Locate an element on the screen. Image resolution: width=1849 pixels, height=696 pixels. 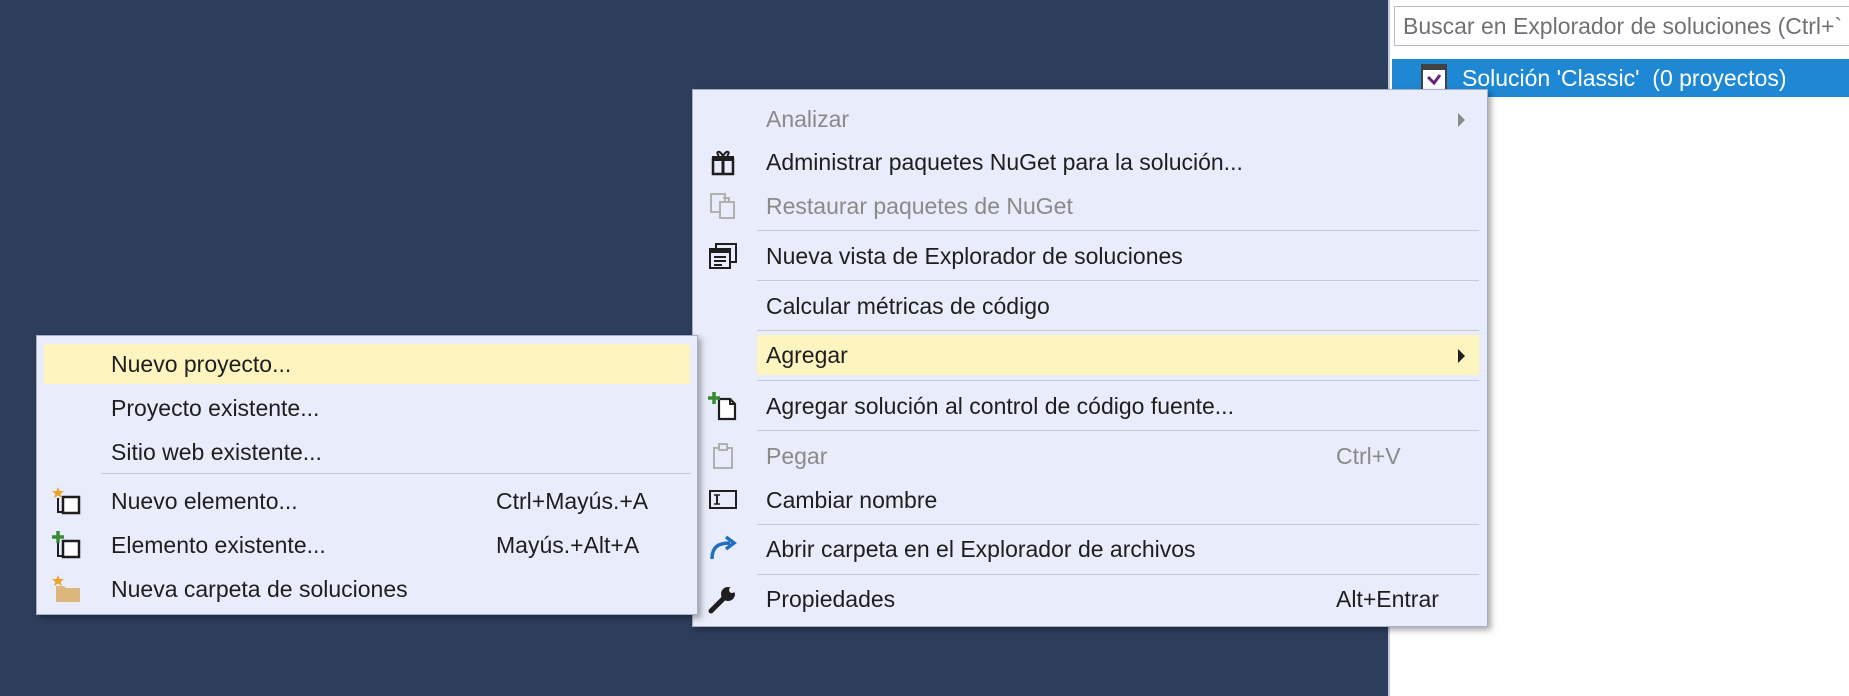
menu-item-agregar: Agregar is located at coordinates (1118, 355).